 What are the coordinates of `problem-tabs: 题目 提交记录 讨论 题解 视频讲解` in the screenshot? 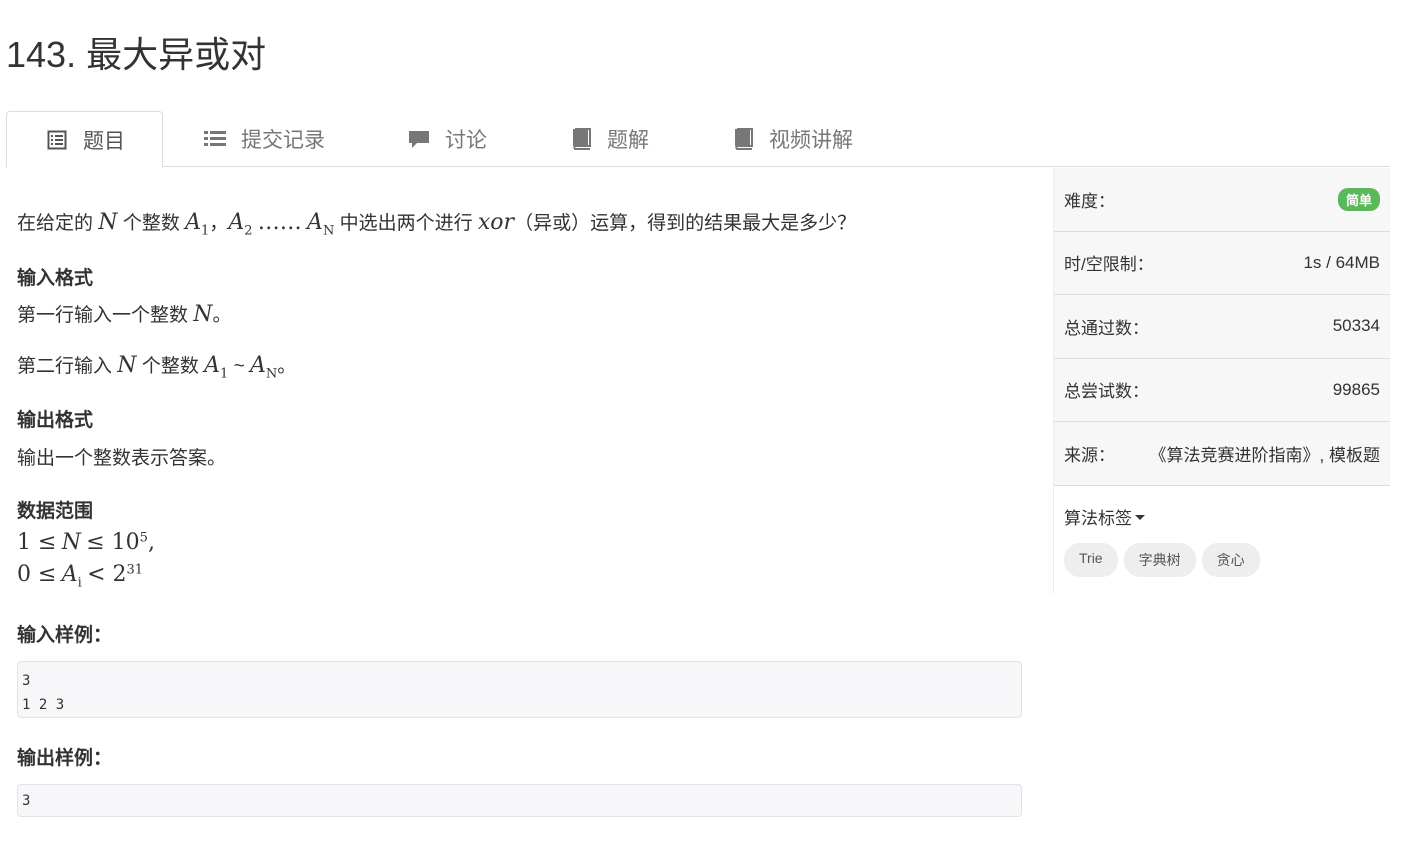 It's located at (698, 139).